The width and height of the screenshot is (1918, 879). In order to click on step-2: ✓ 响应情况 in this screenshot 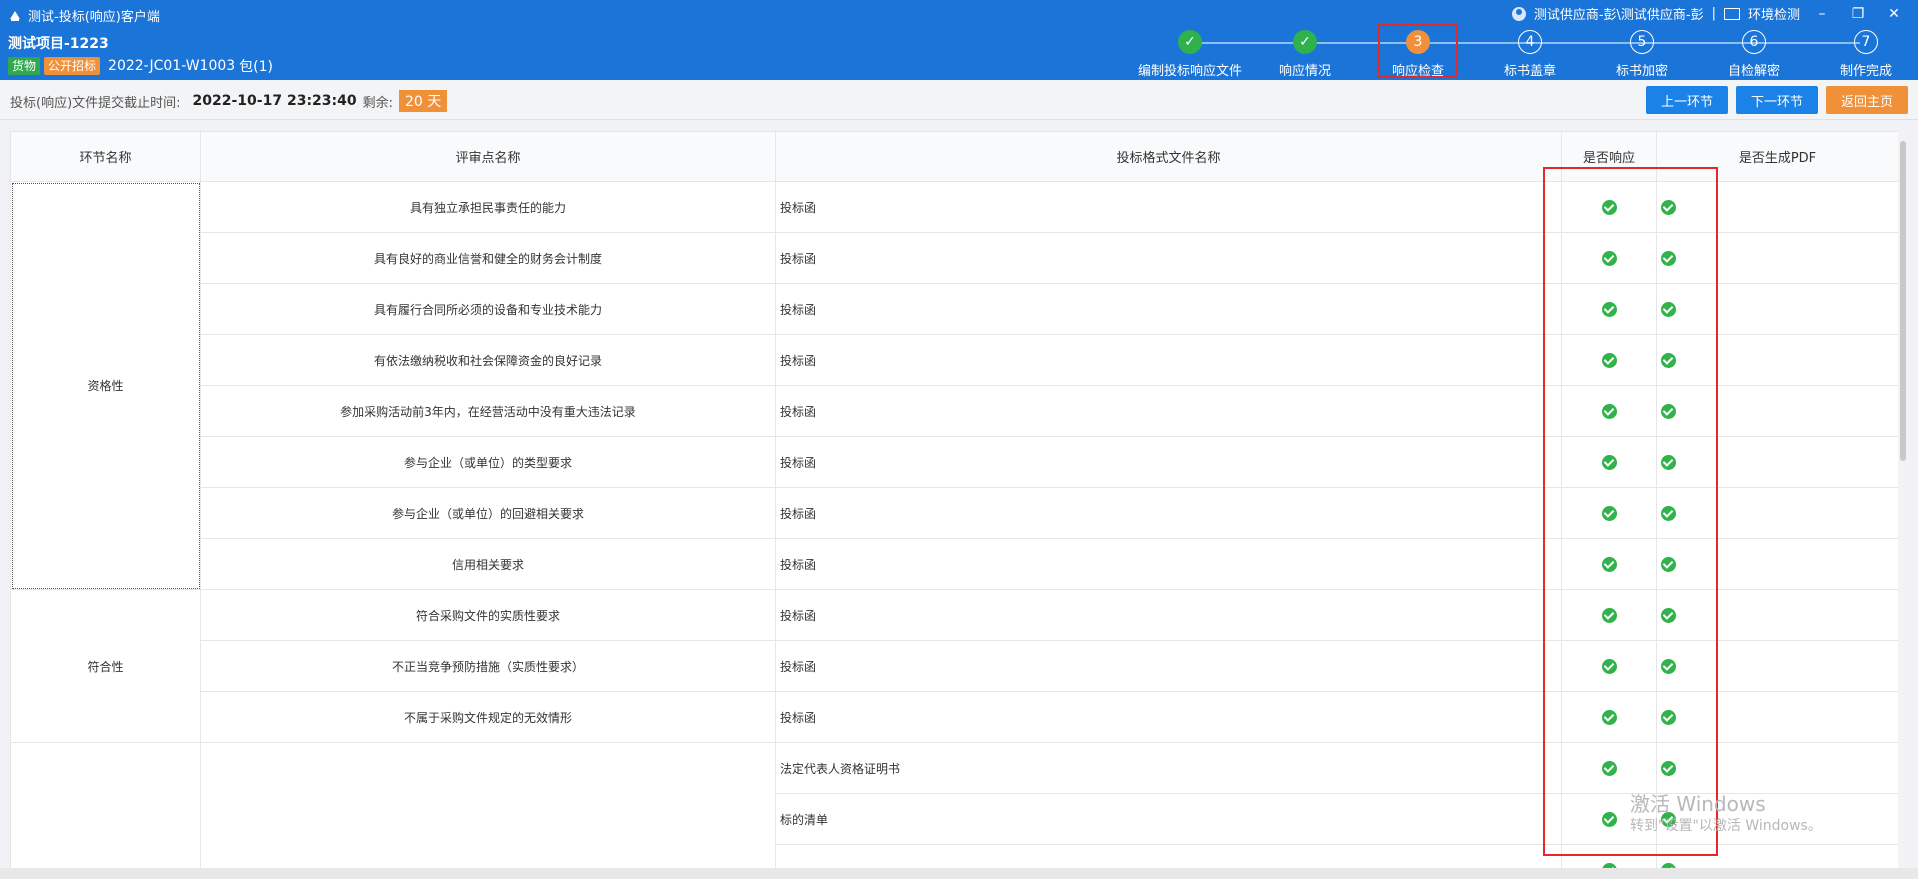, I will do `click(1305, 54)`.